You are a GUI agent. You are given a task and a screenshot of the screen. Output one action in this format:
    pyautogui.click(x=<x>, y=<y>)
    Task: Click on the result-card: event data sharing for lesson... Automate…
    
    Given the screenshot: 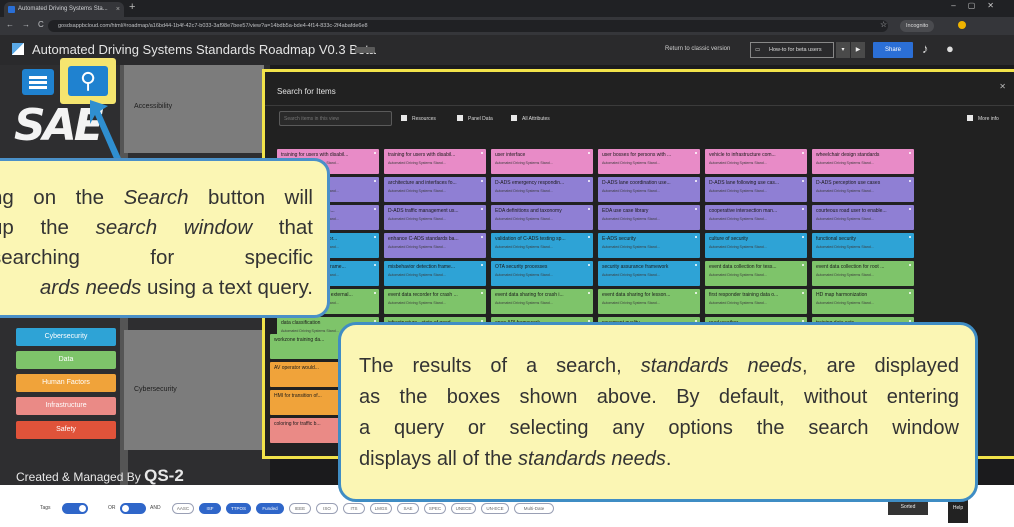 What is the action you would take?
    pyautogui.click(x=649, y=301)
    